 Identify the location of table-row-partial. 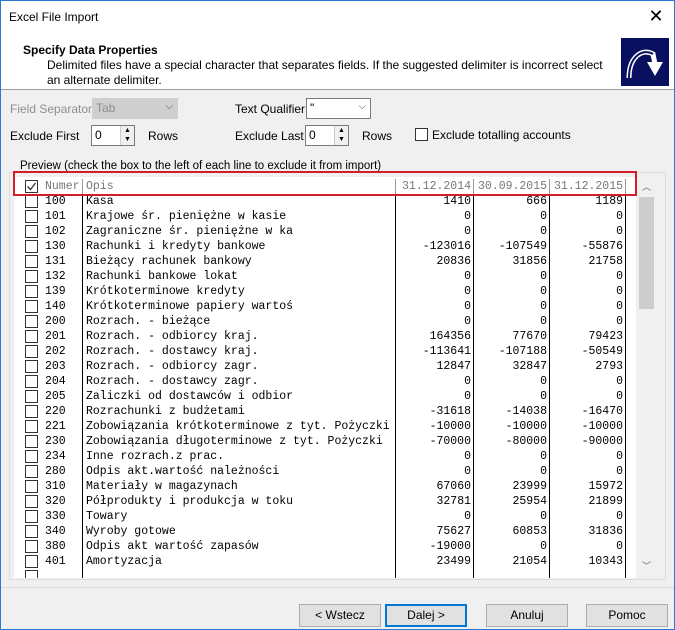
(325, 573).